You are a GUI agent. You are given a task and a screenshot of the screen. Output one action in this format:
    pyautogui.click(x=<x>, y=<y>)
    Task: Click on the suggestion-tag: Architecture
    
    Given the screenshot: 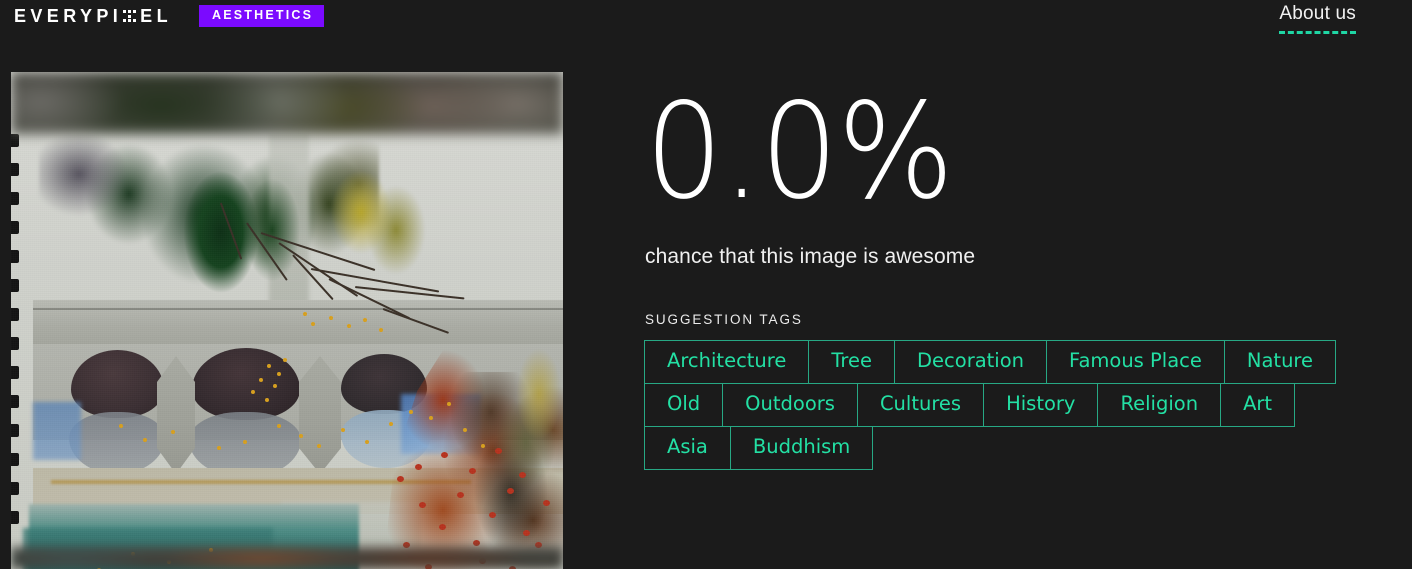 What is the action you would take?
    pyautogui.click(x=727, y=362)
    